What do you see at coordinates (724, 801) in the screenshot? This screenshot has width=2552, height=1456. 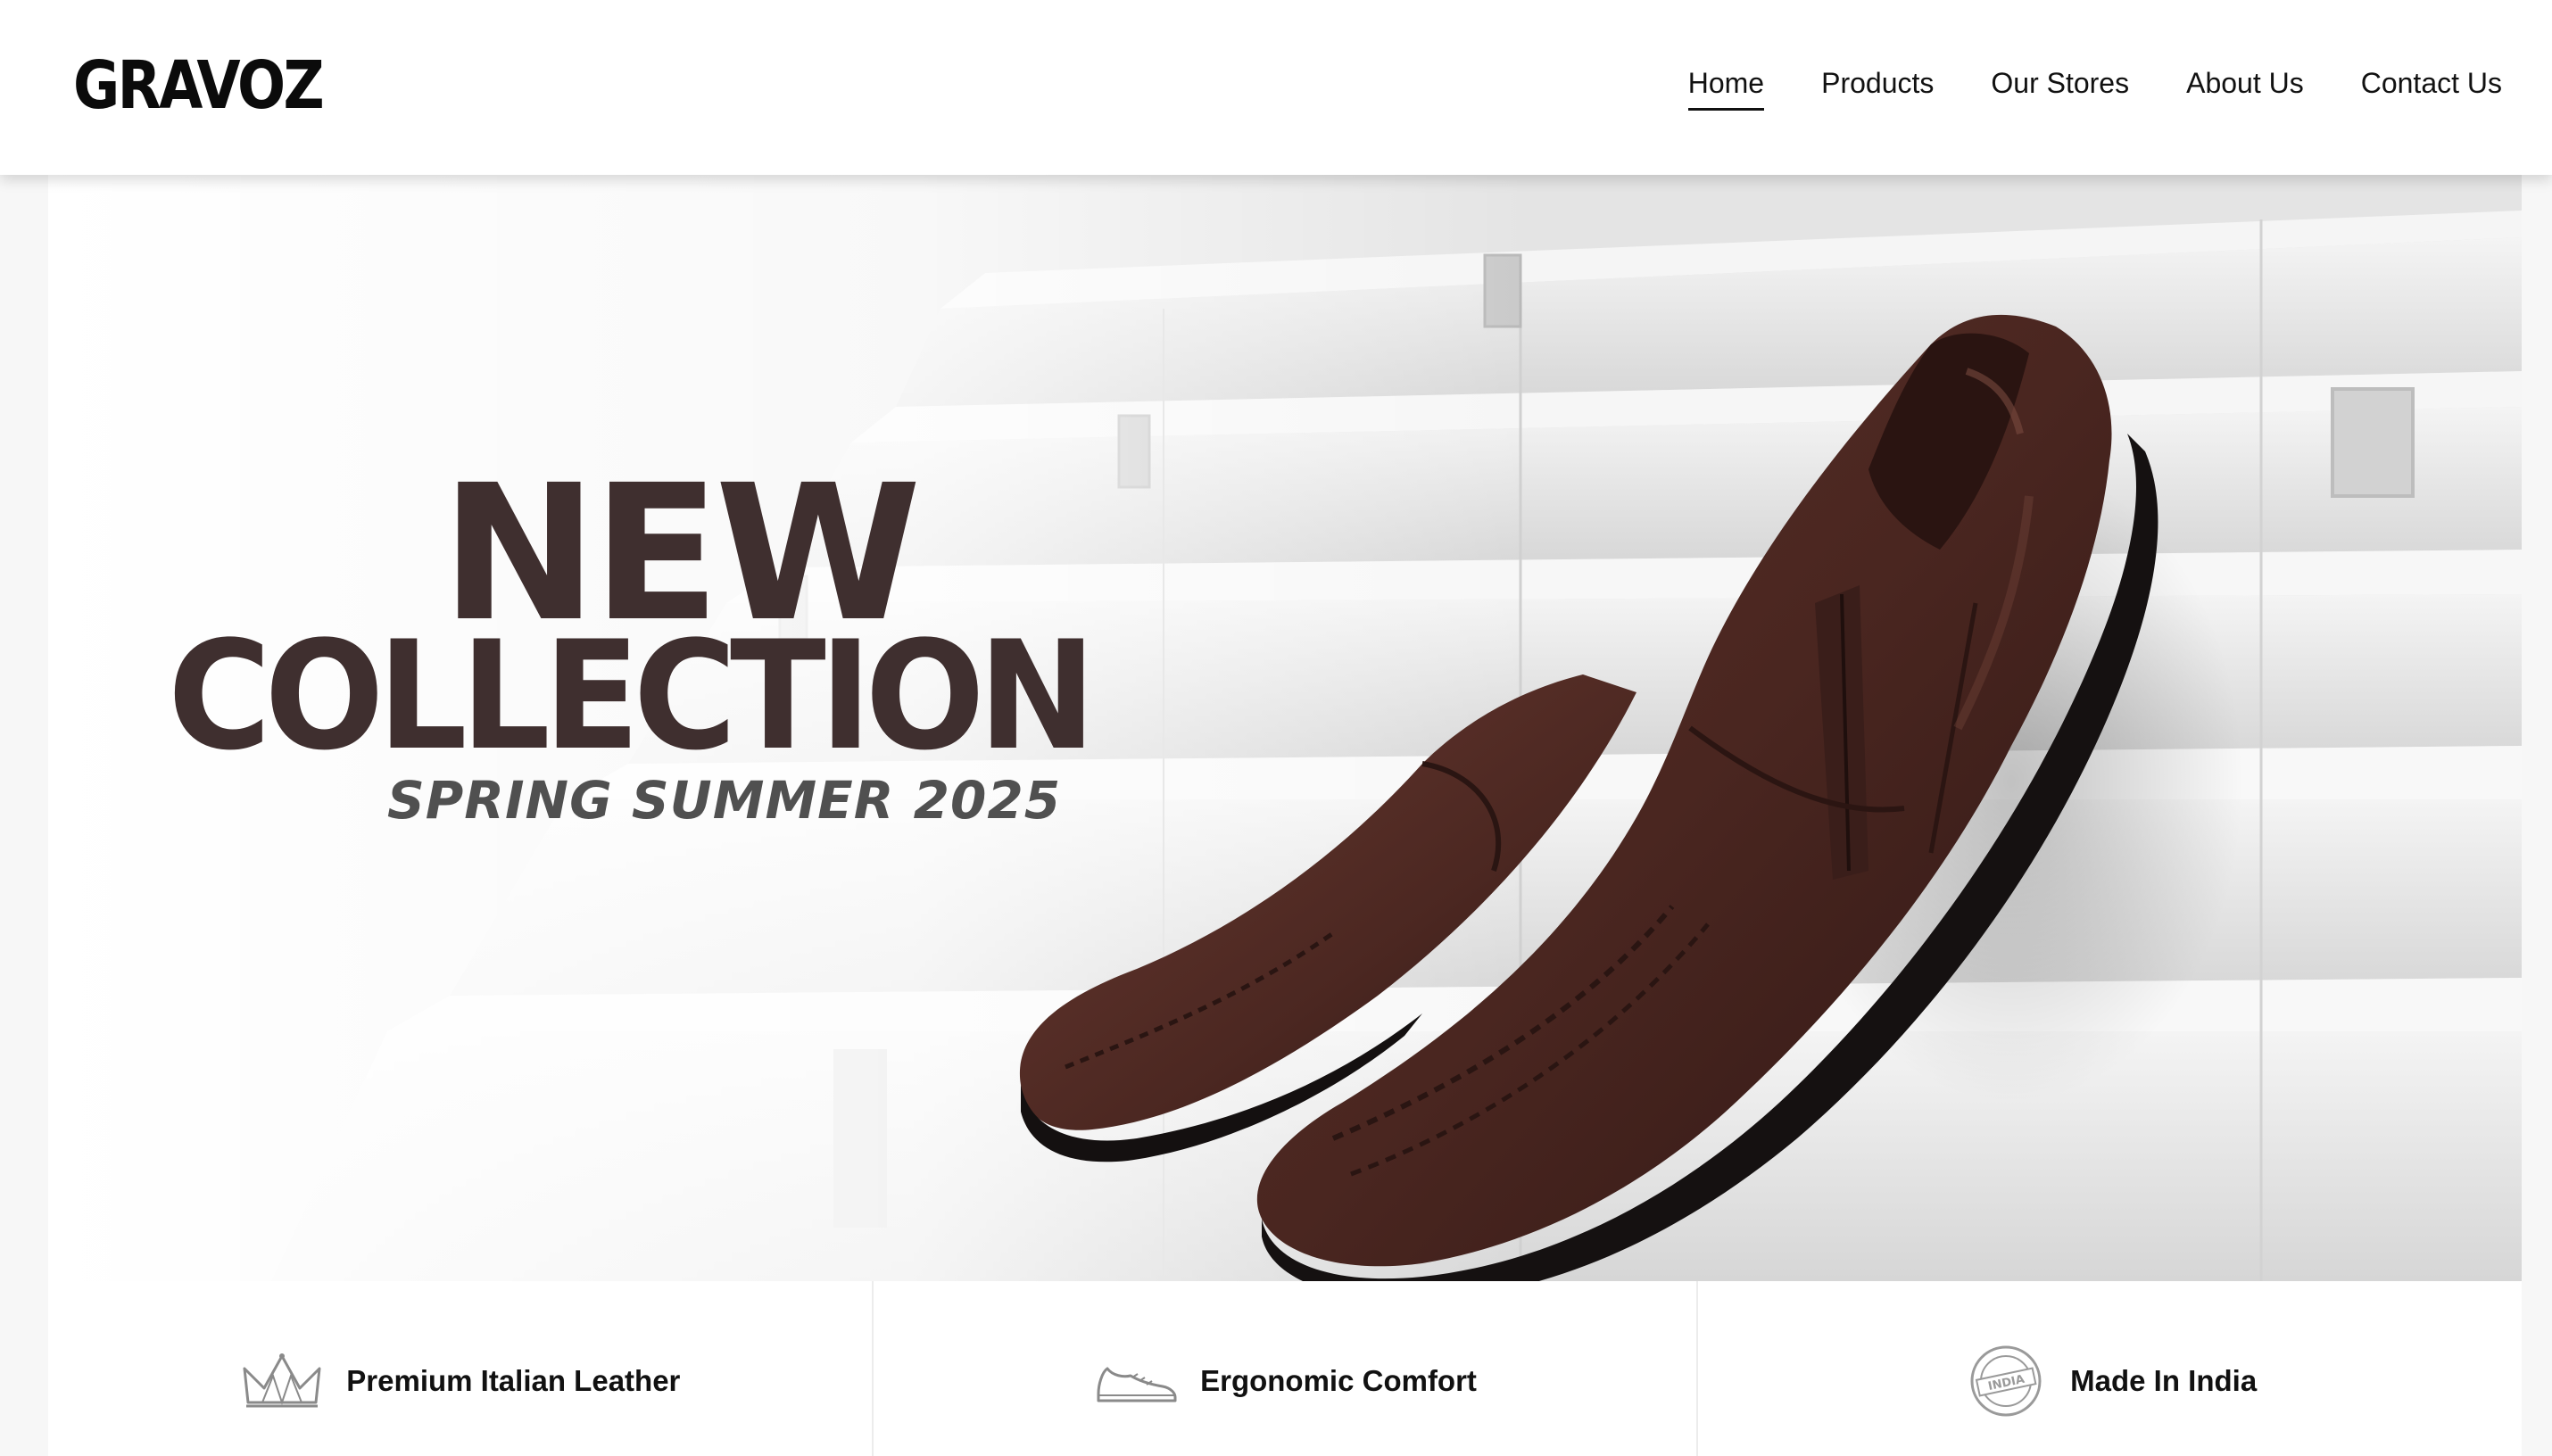 I see `hero-subtitle: SPRING SUMMER 2025` at bounding box center [724, 801].